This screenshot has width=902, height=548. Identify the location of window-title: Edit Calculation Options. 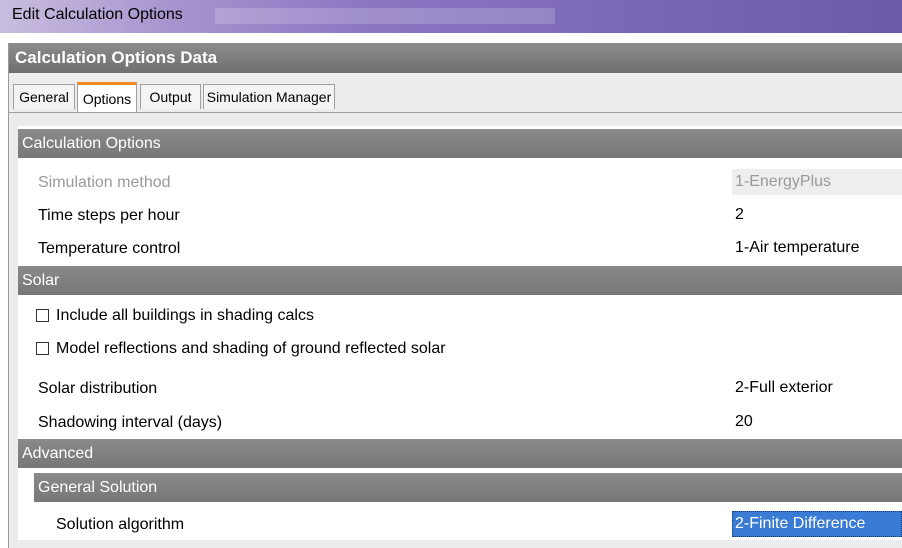
(97, 14).